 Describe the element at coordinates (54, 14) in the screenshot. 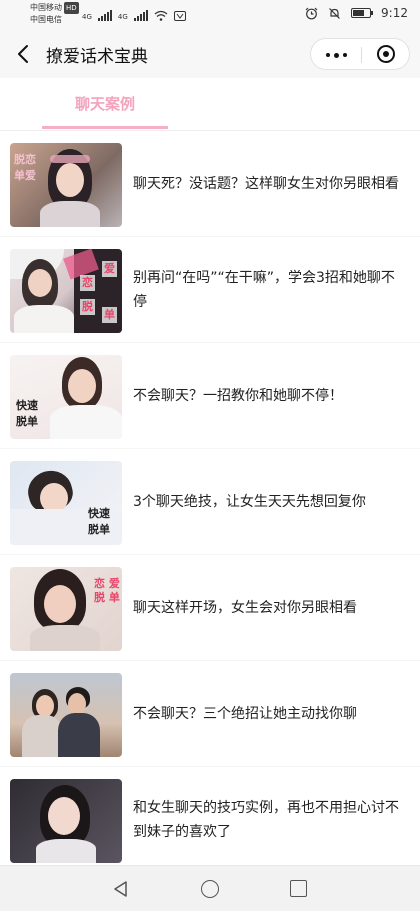

I see `carrier-info: 中国移动 HD 中国电信` at that location.